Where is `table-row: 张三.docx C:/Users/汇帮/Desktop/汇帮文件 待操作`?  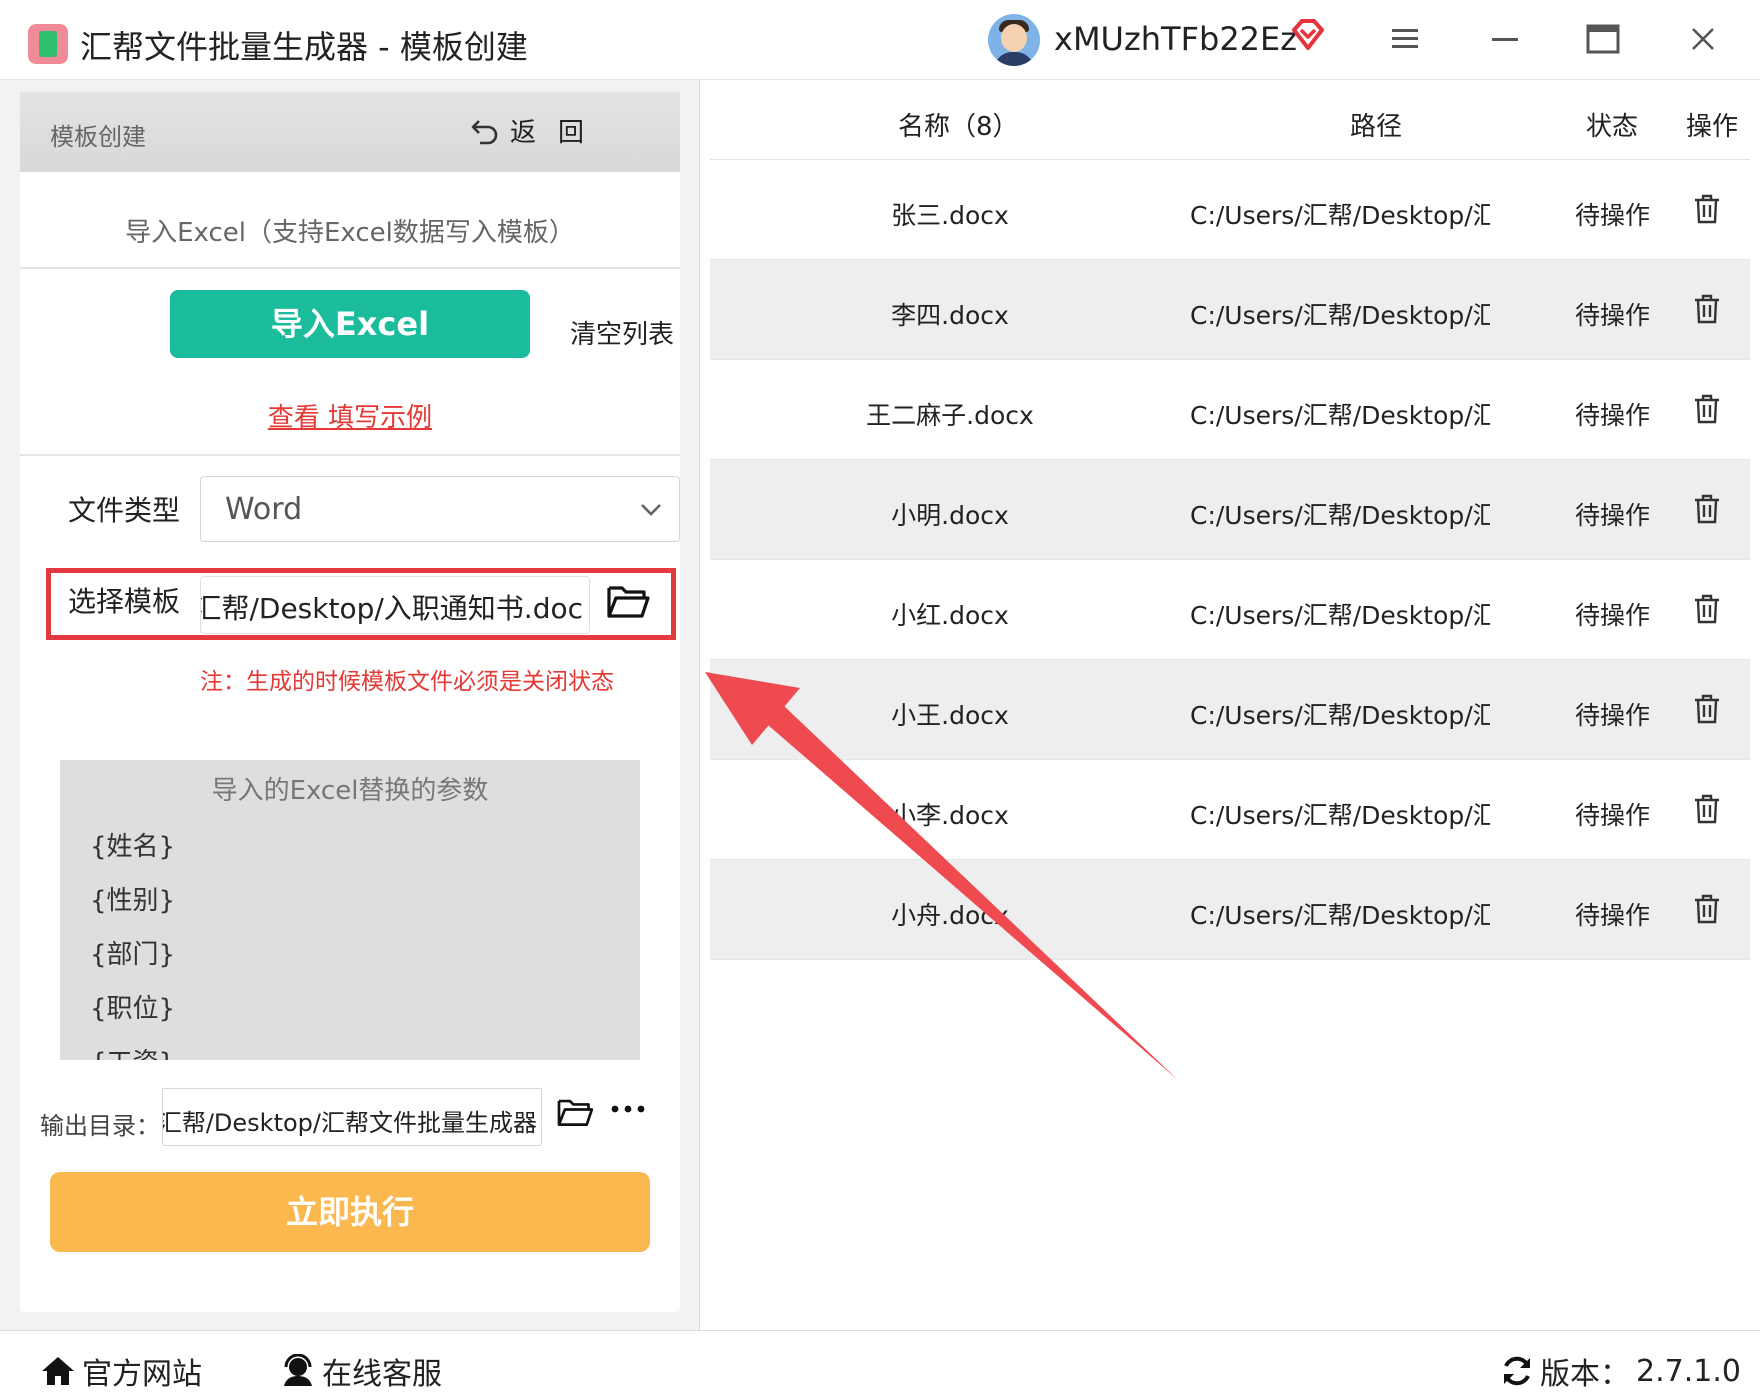 table-row: 张三.docx C:/Users/汇帮/Desktop/汇帮文件 待操作 is located at coordinates (1230, 210).